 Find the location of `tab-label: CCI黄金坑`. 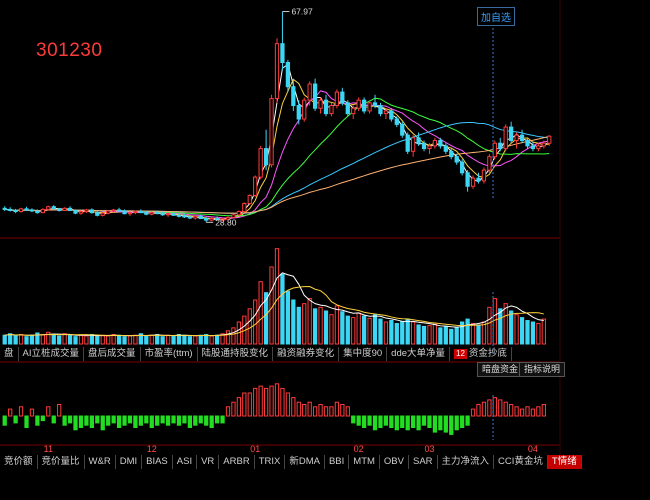

tab-label: CCI黄金坑 is located at coordinates (520, 461).